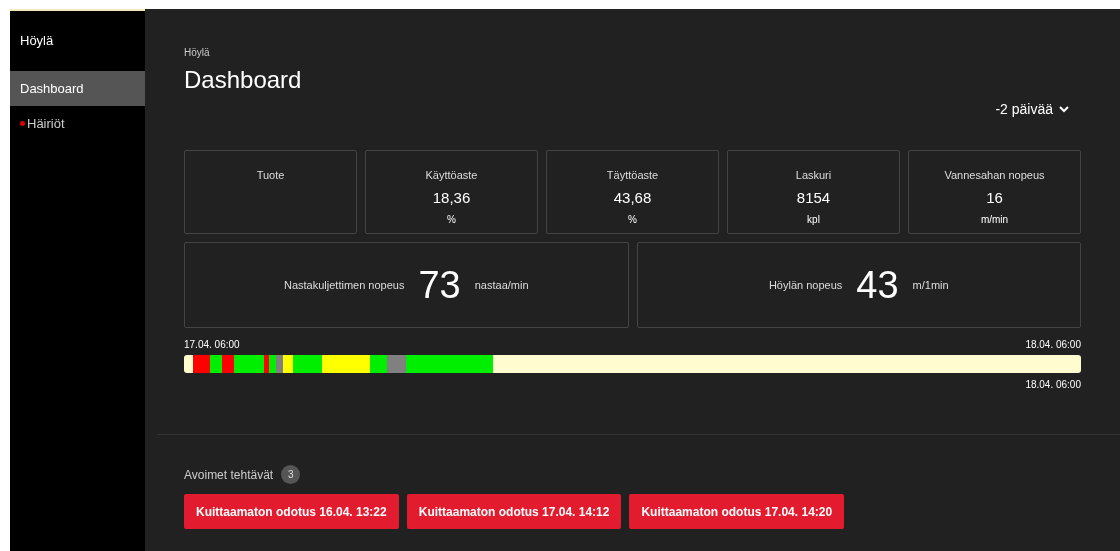 The width and height of the screenshot is (1120, 551). Describe the element at coordinates (805, 285) in the screenshot. I see `speed-label: Höylän nopeus` at that location.